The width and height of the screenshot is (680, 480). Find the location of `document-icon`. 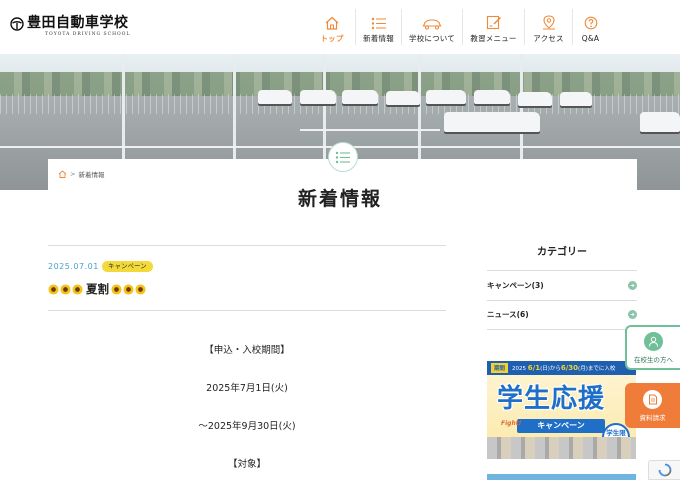

document-icon is located at coordinates (652, 399).